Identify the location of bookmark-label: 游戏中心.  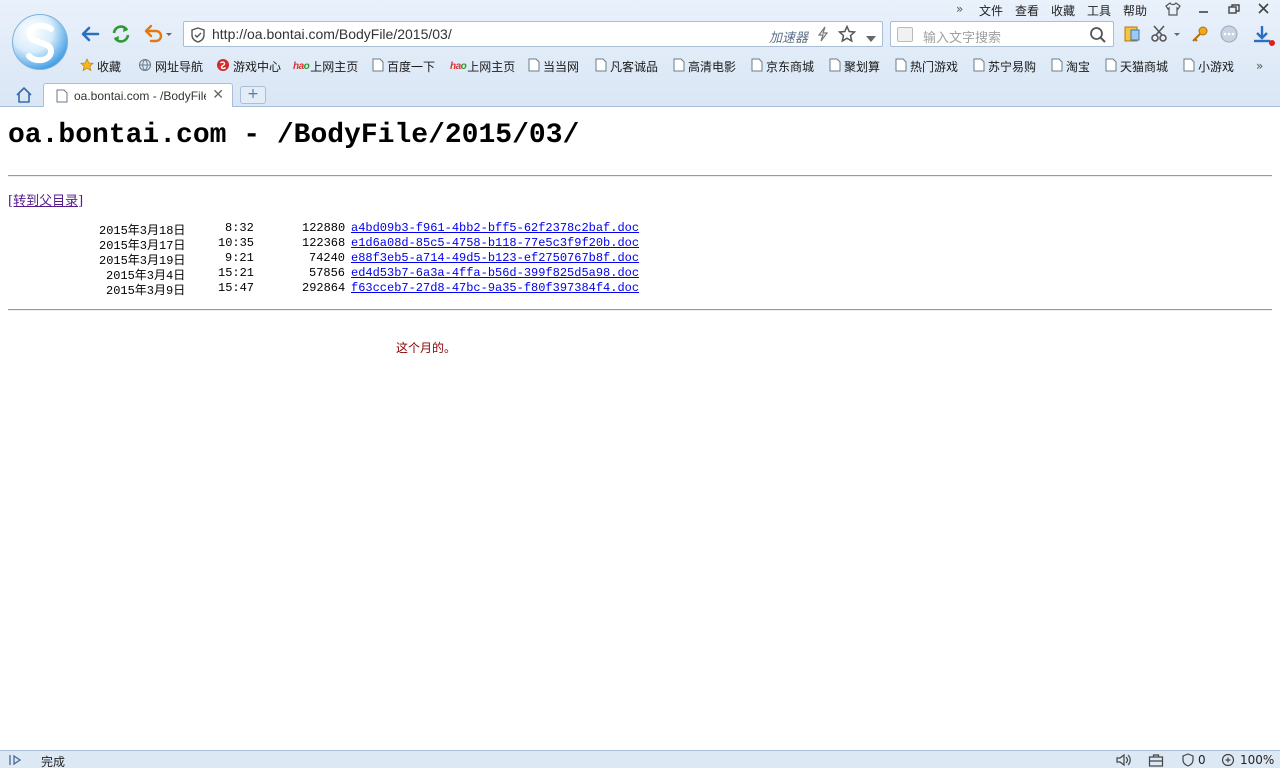
(257, 66).